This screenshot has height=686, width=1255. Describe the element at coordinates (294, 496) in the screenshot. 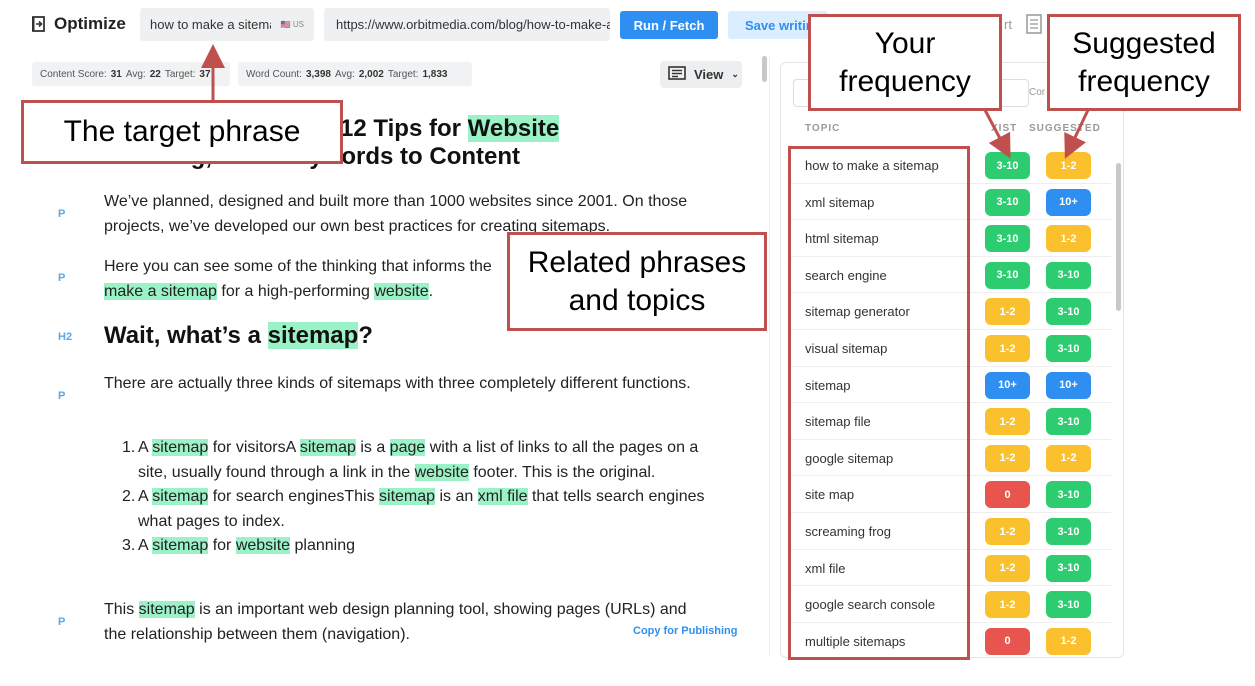

I see `text-run: for search enginesThis` at that location.